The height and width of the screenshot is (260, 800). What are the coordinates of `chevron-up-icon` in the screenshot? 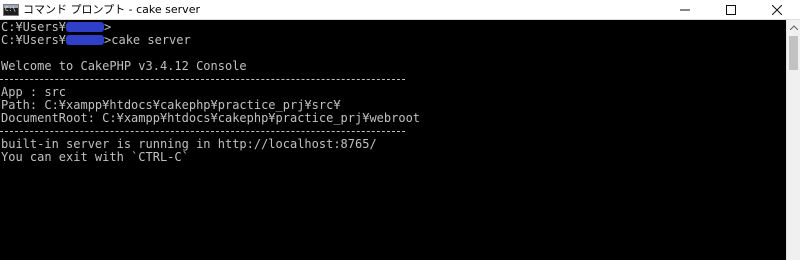 It's located at (793, 27).